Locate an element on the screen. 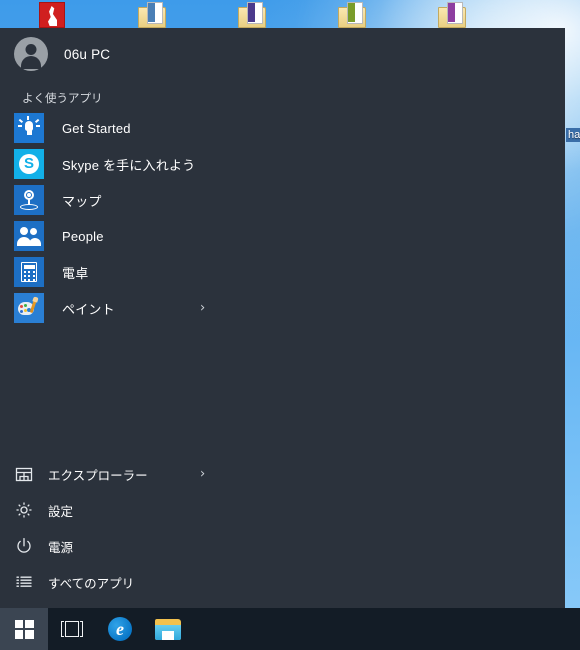  app-label: 電卓 is located at coordinates (75, 273).